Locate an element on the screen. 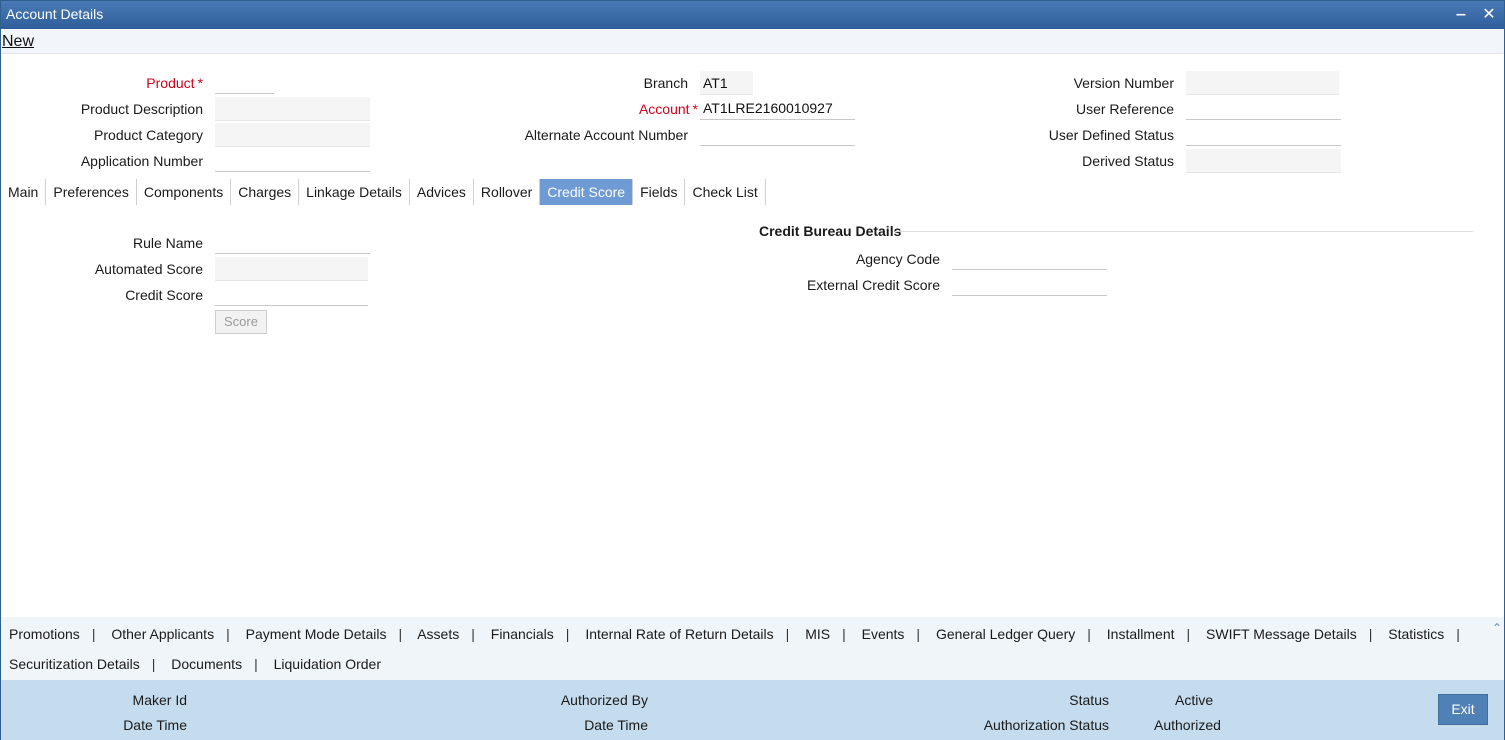  version-number-field is located at coordinates (1262, 83).